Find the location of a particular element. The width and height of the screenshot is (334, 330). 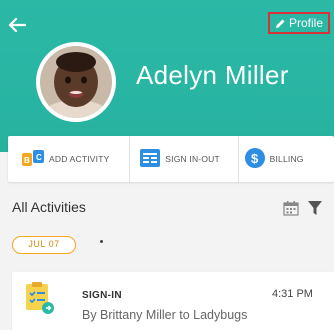

quick-actions-bar: B C ADD ACTIVITY SIGN IN-OUT $ BILLING is located at coordinates (171, 159).